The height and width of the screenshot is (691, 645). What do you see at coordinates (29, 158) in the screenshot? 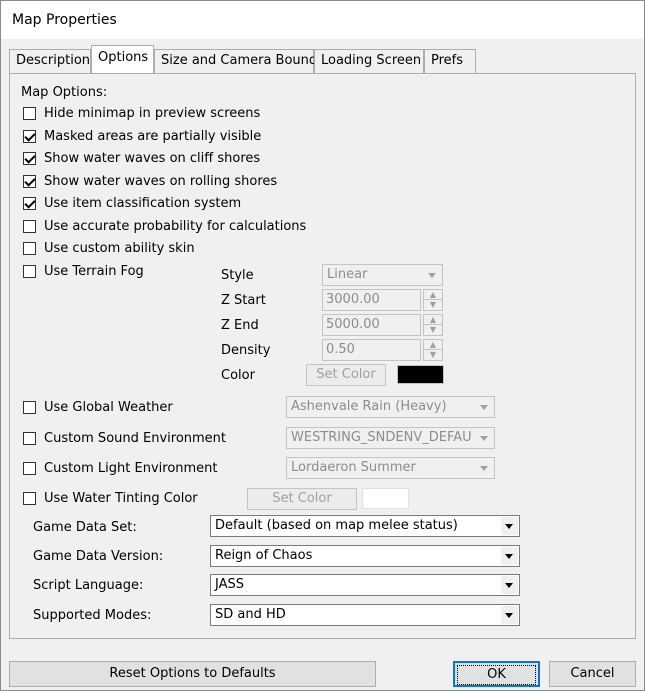
I see `water-waves-cliff-checkbox` at bounding box center [29, 158].